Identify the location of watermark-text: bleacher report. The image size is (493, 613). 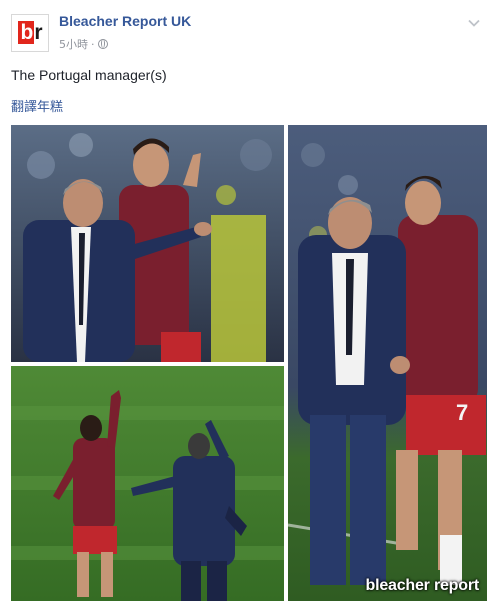
(422, 585).